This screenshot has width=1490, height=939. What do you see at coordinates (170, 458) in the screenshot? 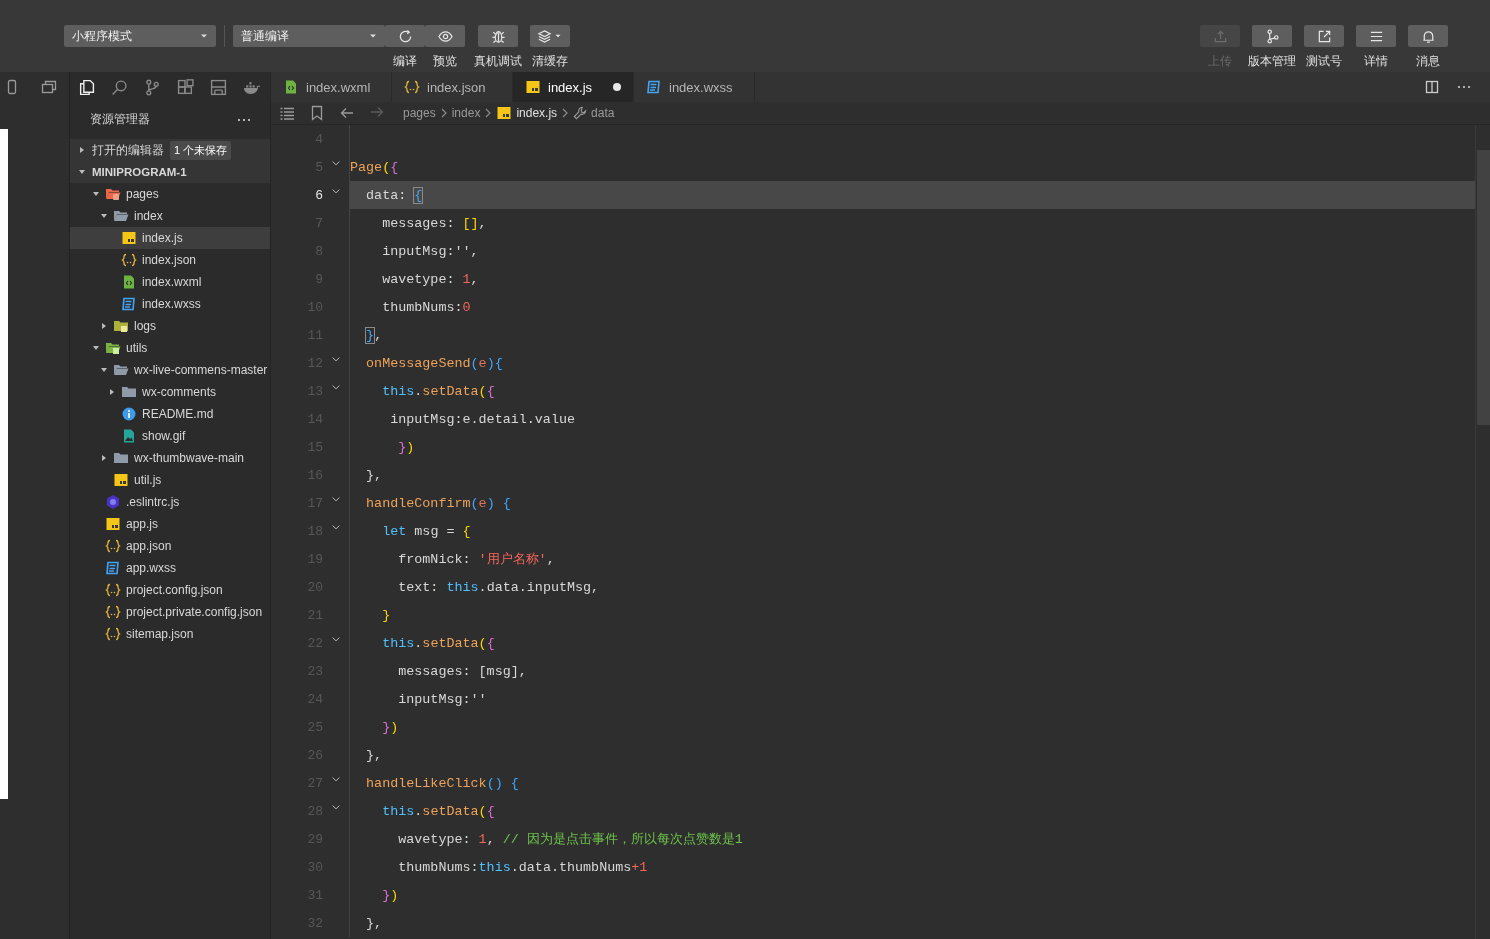
I see `tree-item: wx-thumbwave-main` at bounding box center [170, 458].